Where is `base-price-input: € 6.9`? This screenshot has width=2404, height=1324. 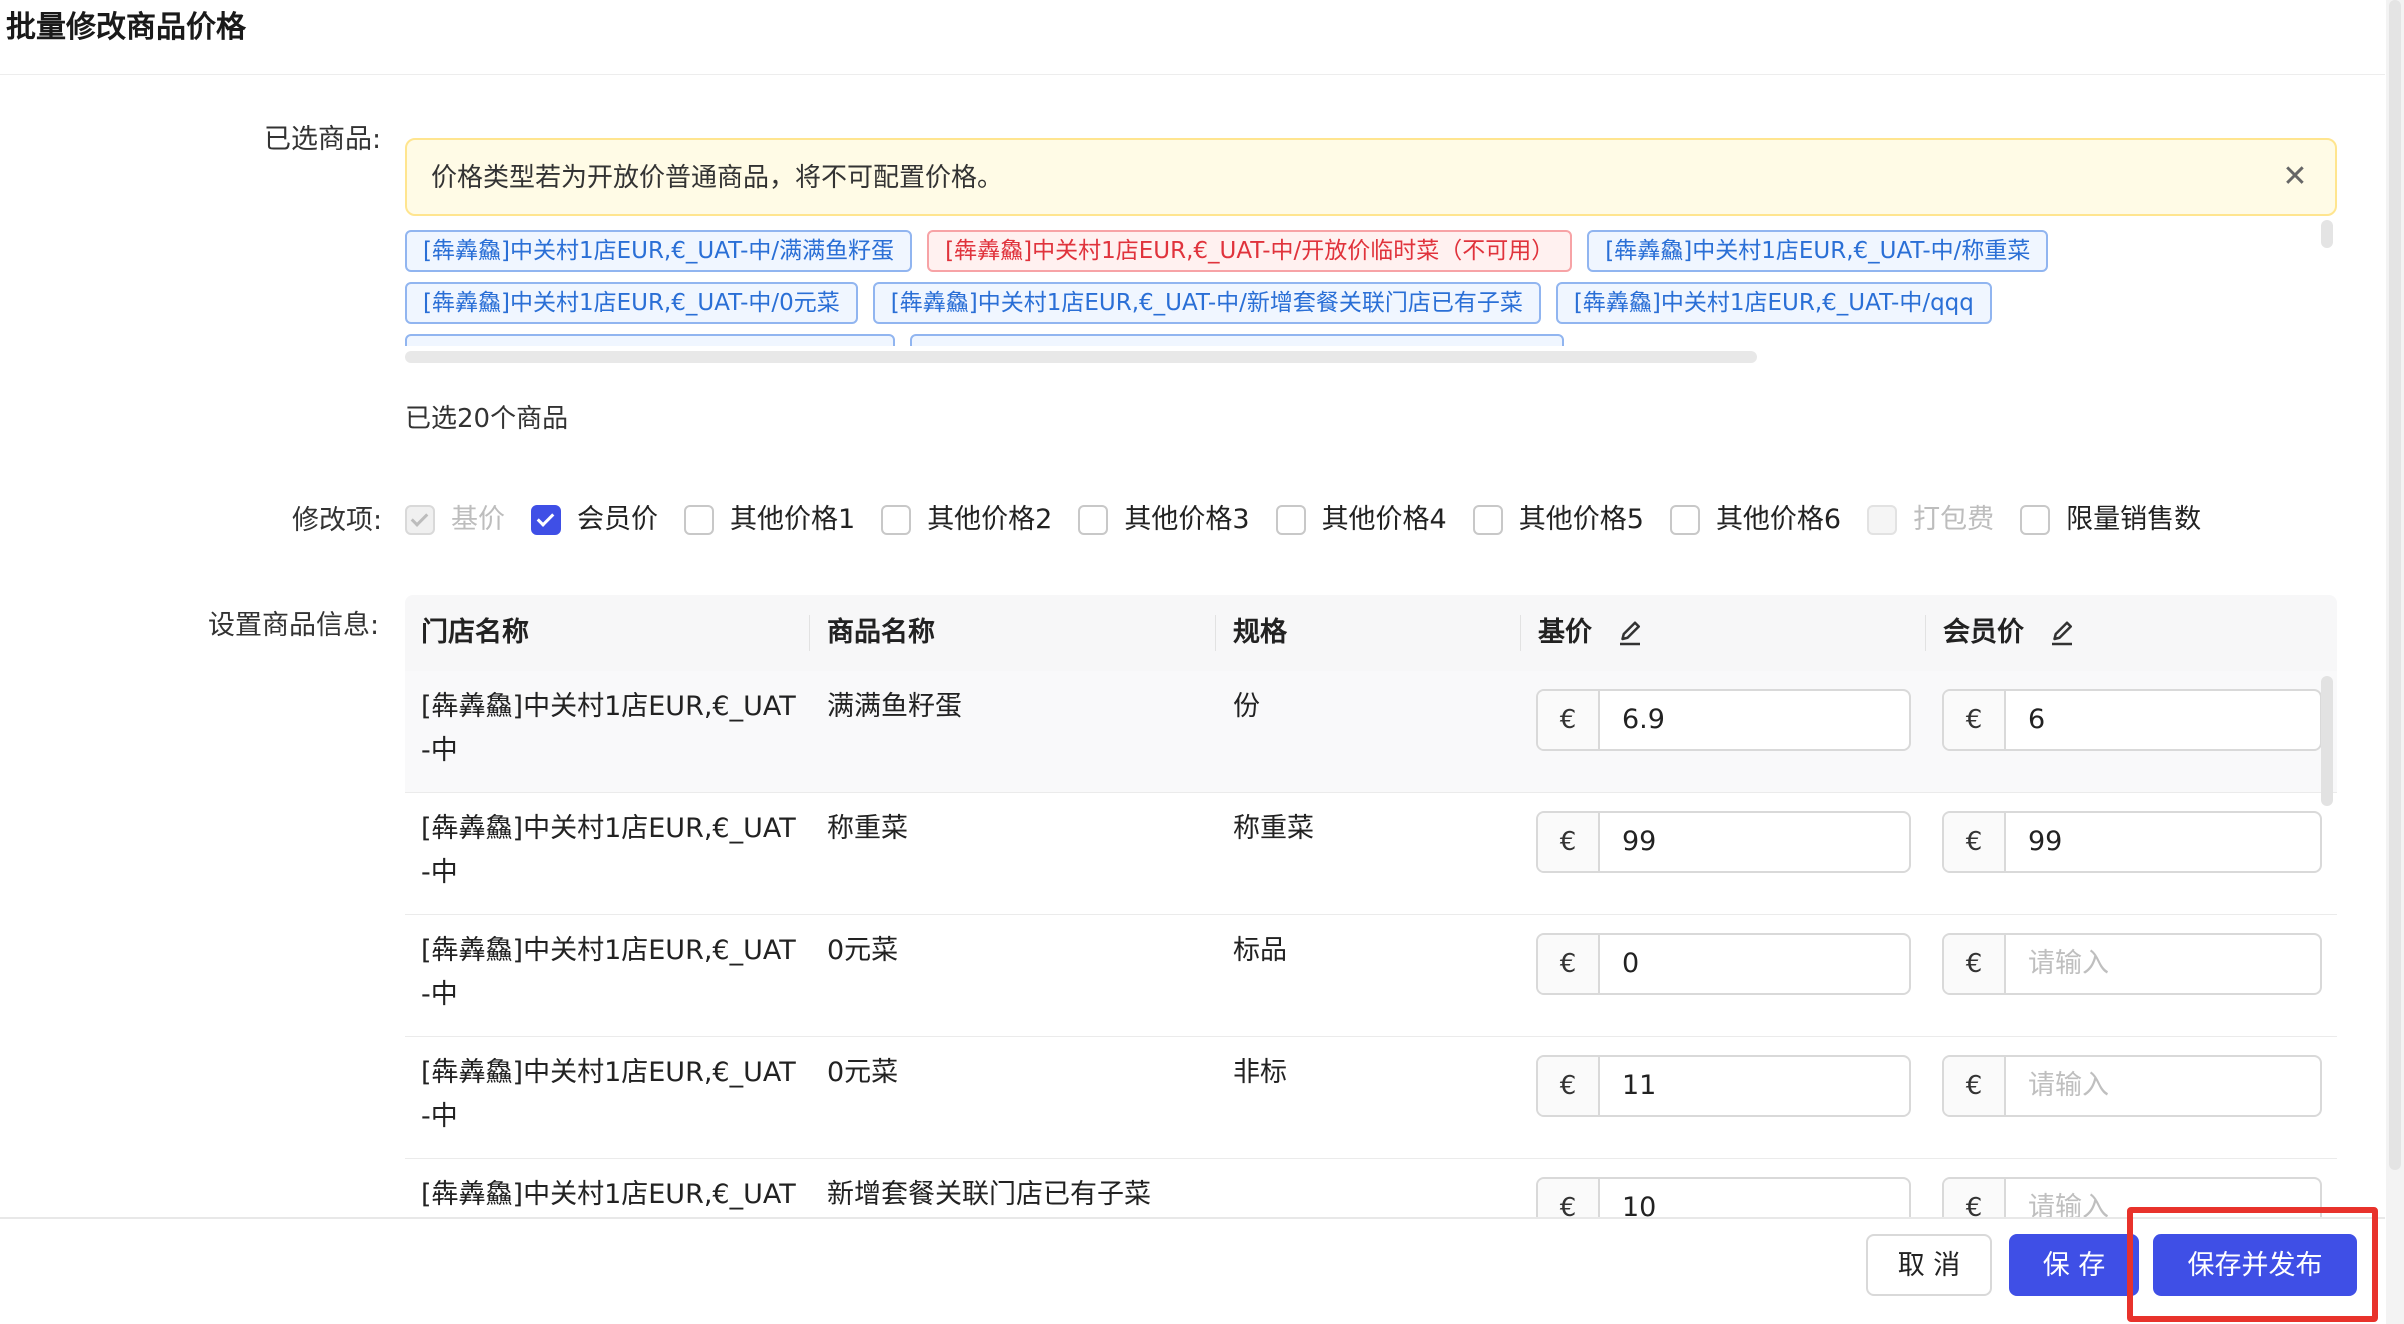 base-price-input: € 6.9 is located at coordinates (1723, 720).